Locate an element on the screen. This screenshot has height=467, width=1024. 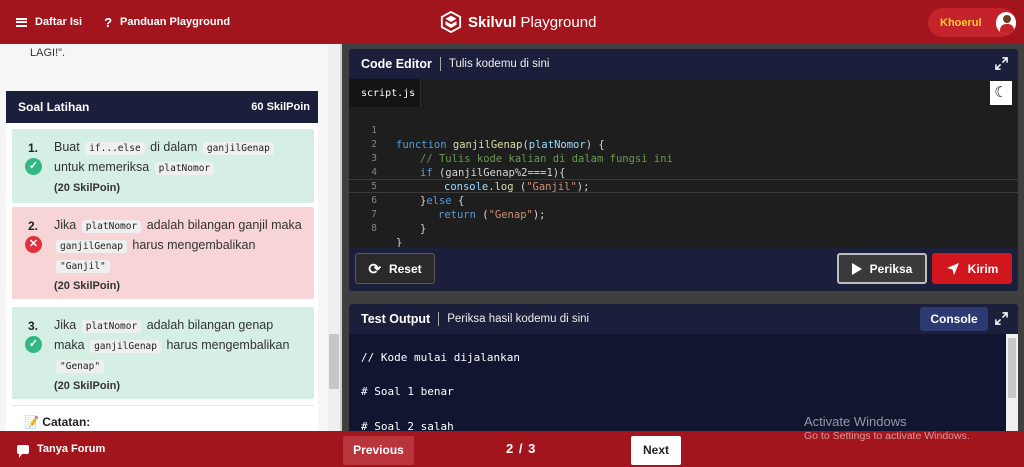
menu-icon is located at coordinates (21, 22).